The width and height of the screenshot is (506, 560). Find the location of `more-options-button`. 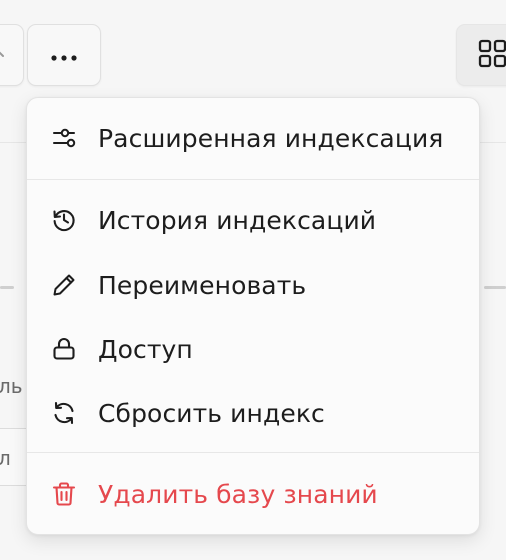

more-options-button is located at coordinates (64, 55).